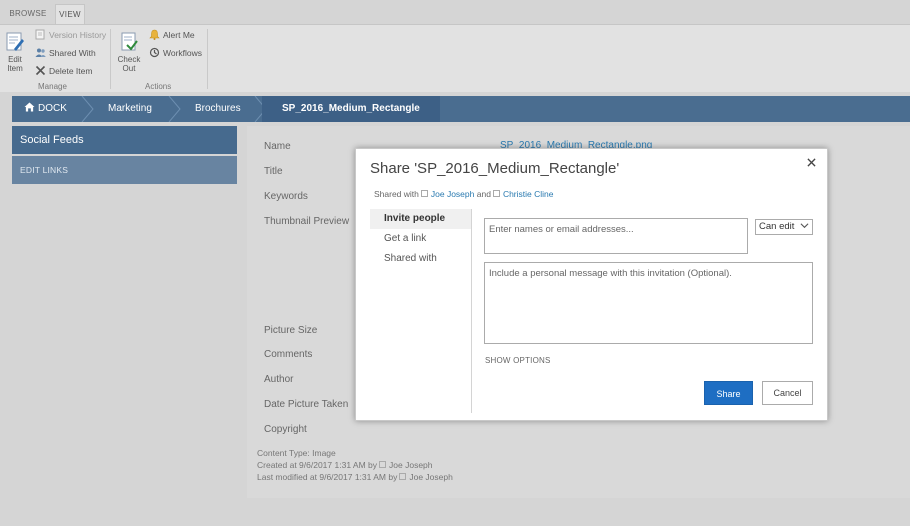 The image size is (910, 526). What do you see at coordinates (420, 219) in the screenshot?
I see `tab-invite-people: Invite people` at bounding box center [420, 219].